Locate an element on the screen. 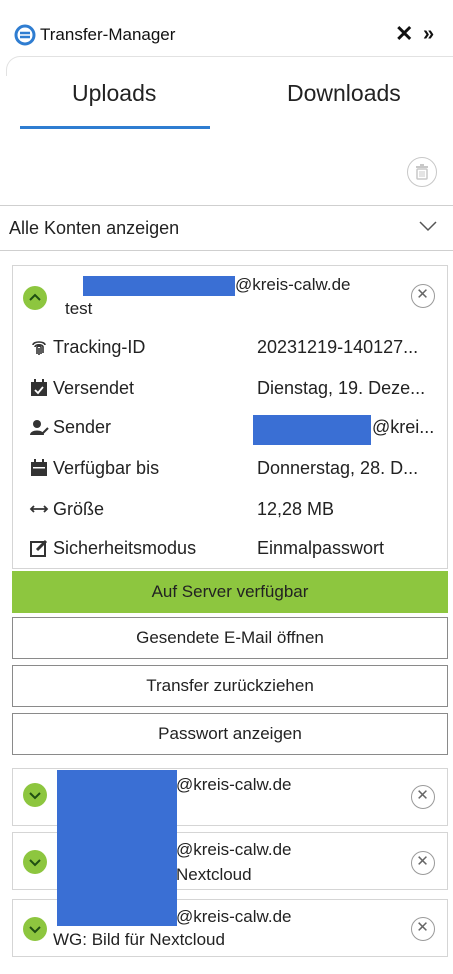  window-title: Transfer-Manager is located at coordinates (108, 34).